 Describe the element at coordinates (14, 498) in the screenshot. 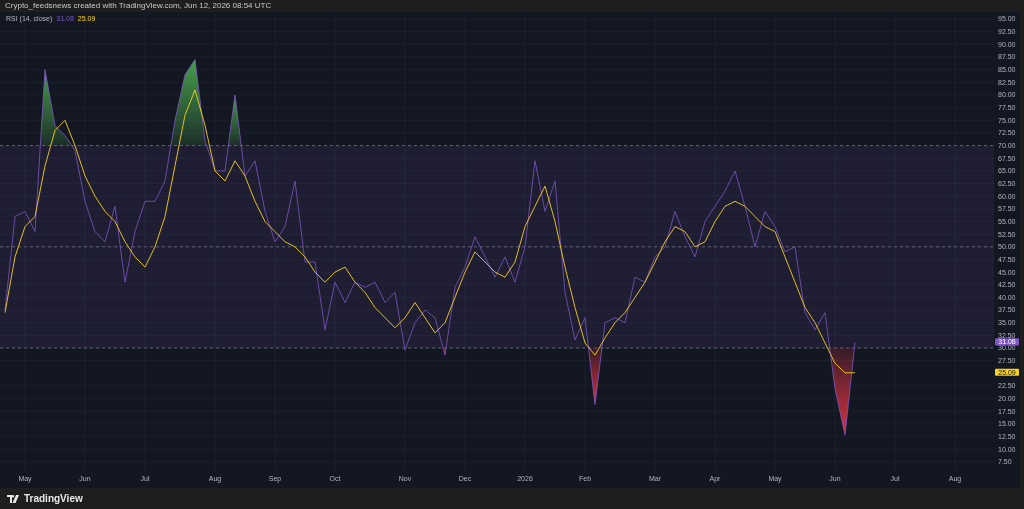

I see `logo-icon` at that location.